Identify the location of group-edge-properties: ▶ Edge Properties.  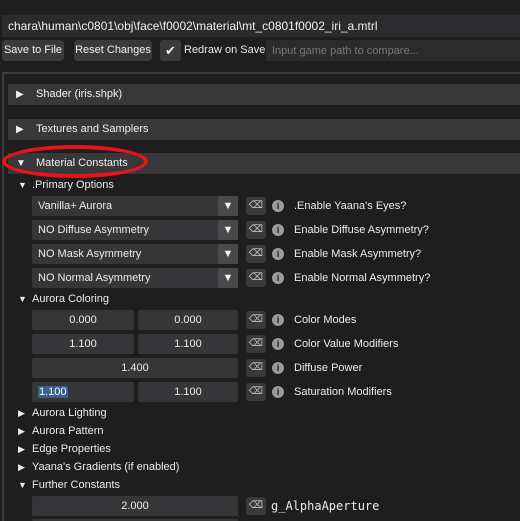
(64, 449).